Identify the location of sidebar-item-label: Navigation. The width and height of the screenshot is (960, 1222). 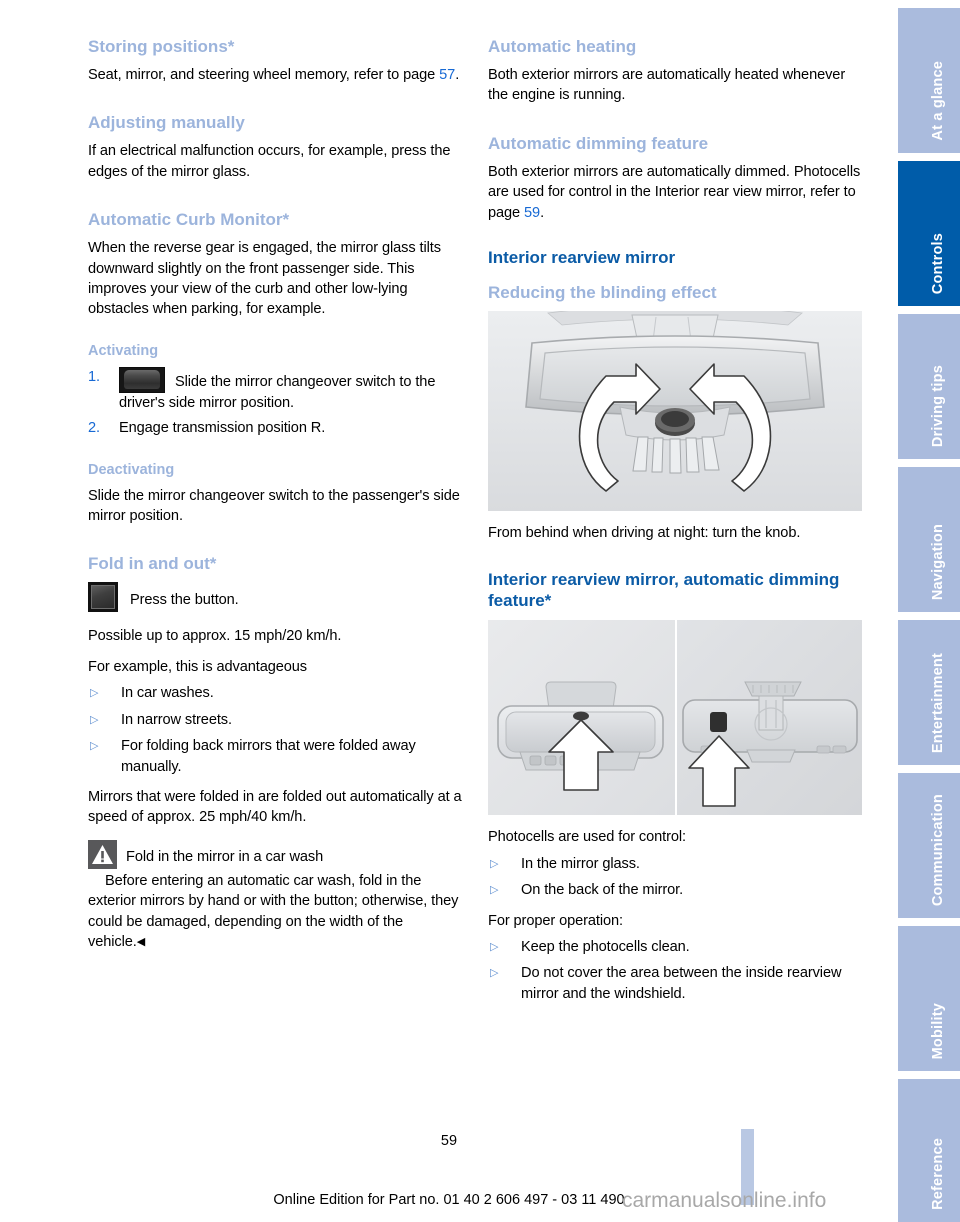
(938, 561).